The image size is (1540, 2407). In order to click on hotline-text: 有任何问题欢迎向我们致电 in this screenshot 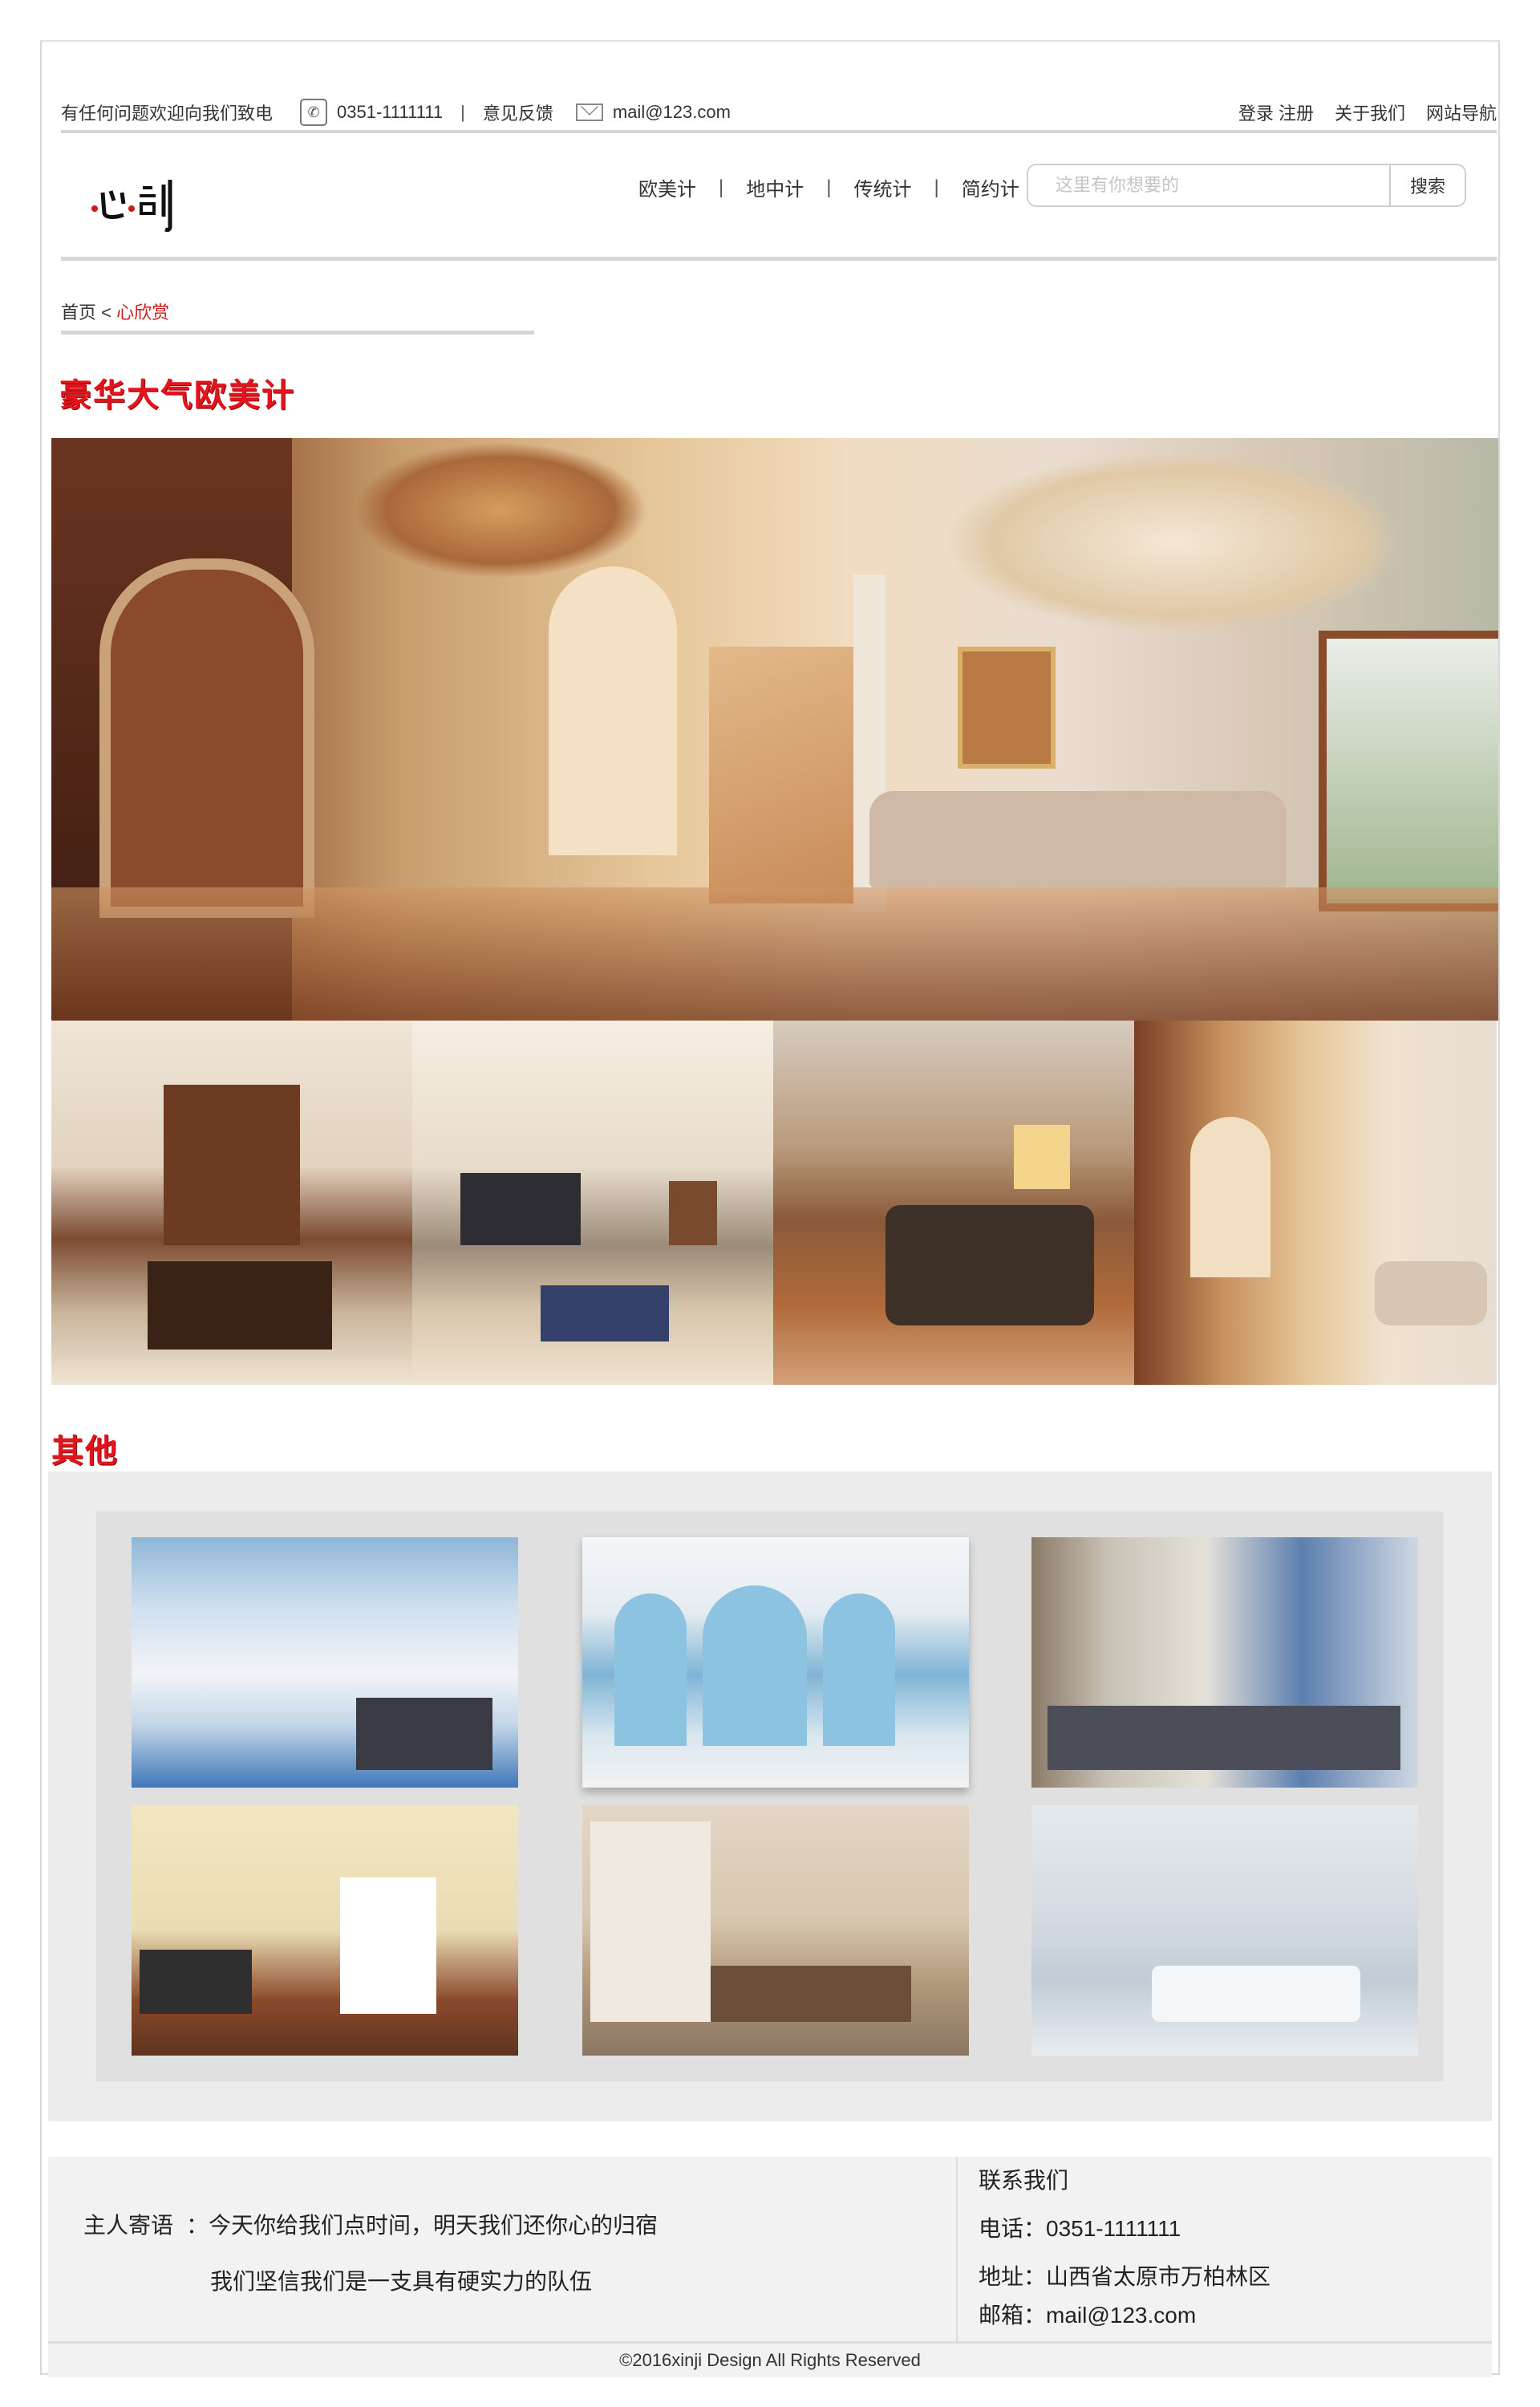, I will do `click(167, 114)`.